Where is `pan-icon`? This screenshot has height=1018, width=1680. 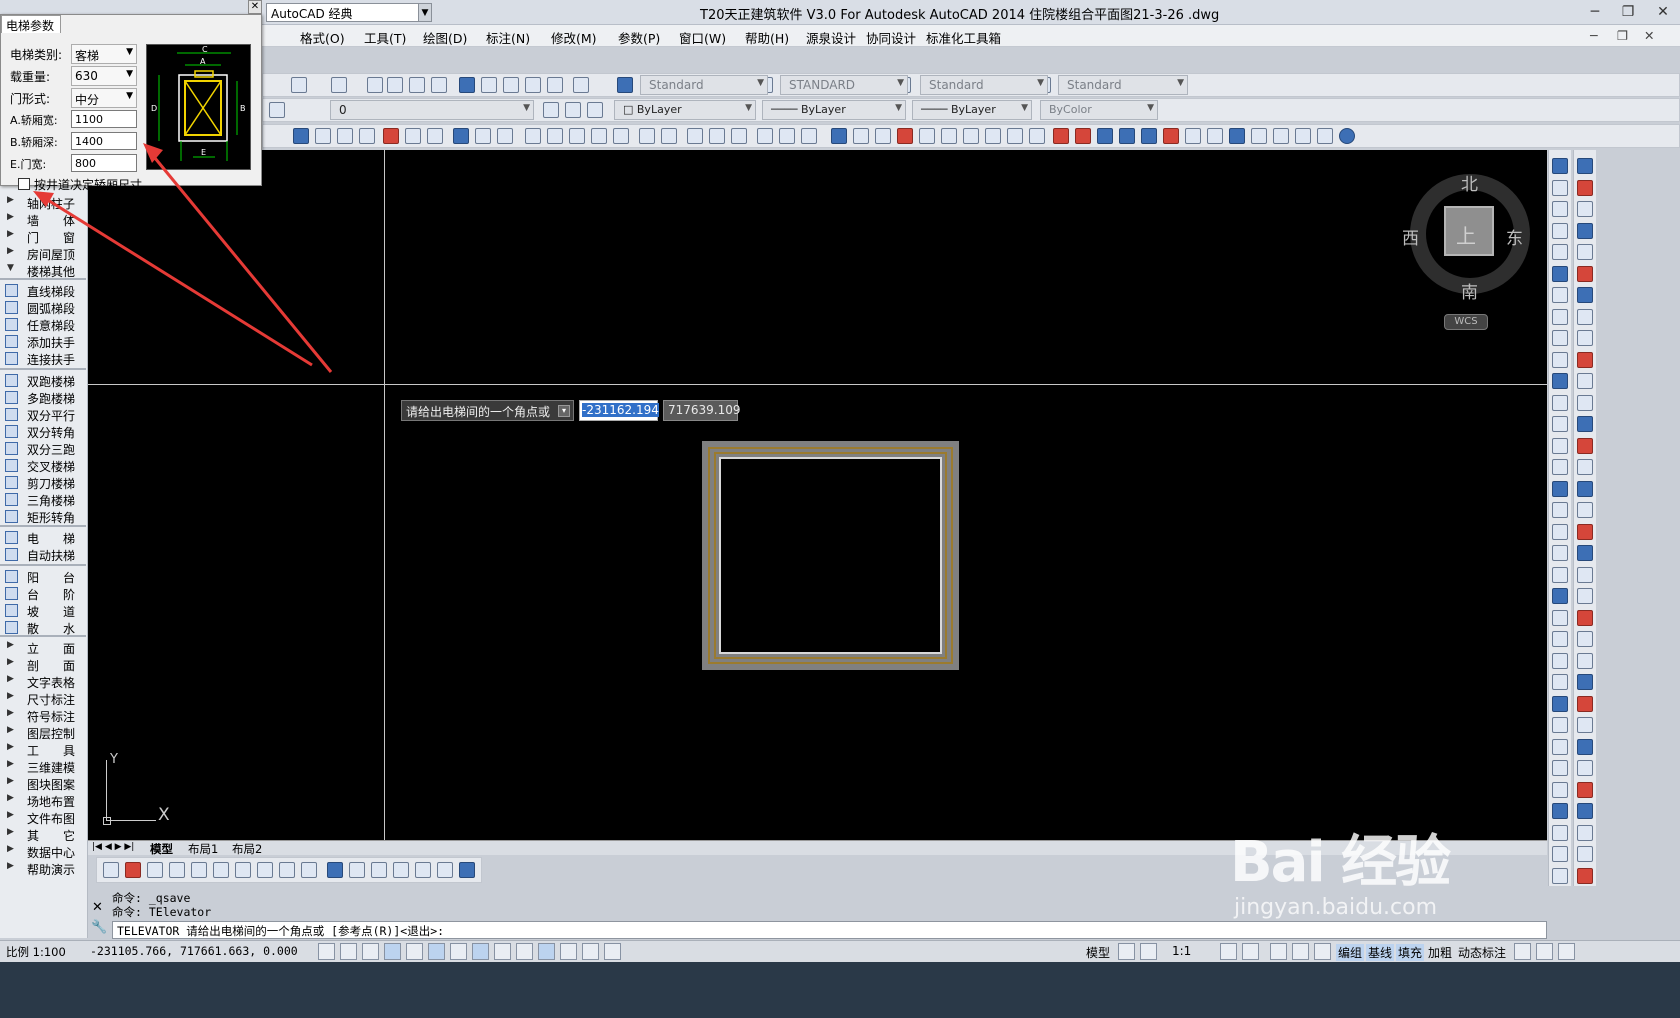 pan-icon is located at coordinates (375, 85).